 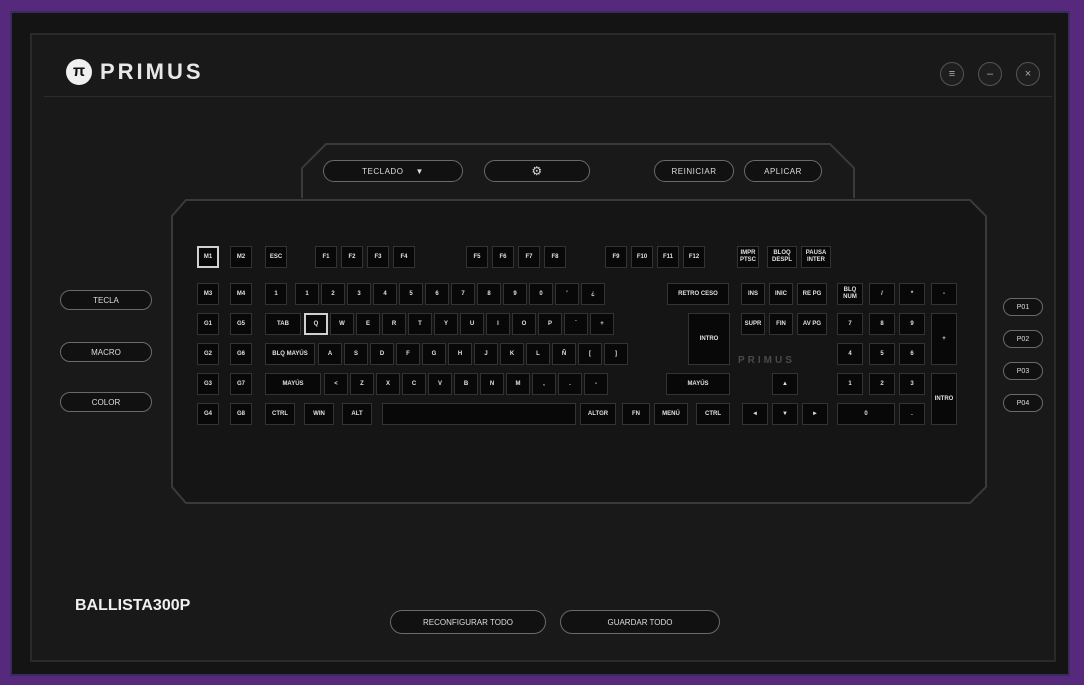 What do you see at coordinates (694, 257) in the screenshot?
I see `key-f12: F12` at bounding box center [694, 257].